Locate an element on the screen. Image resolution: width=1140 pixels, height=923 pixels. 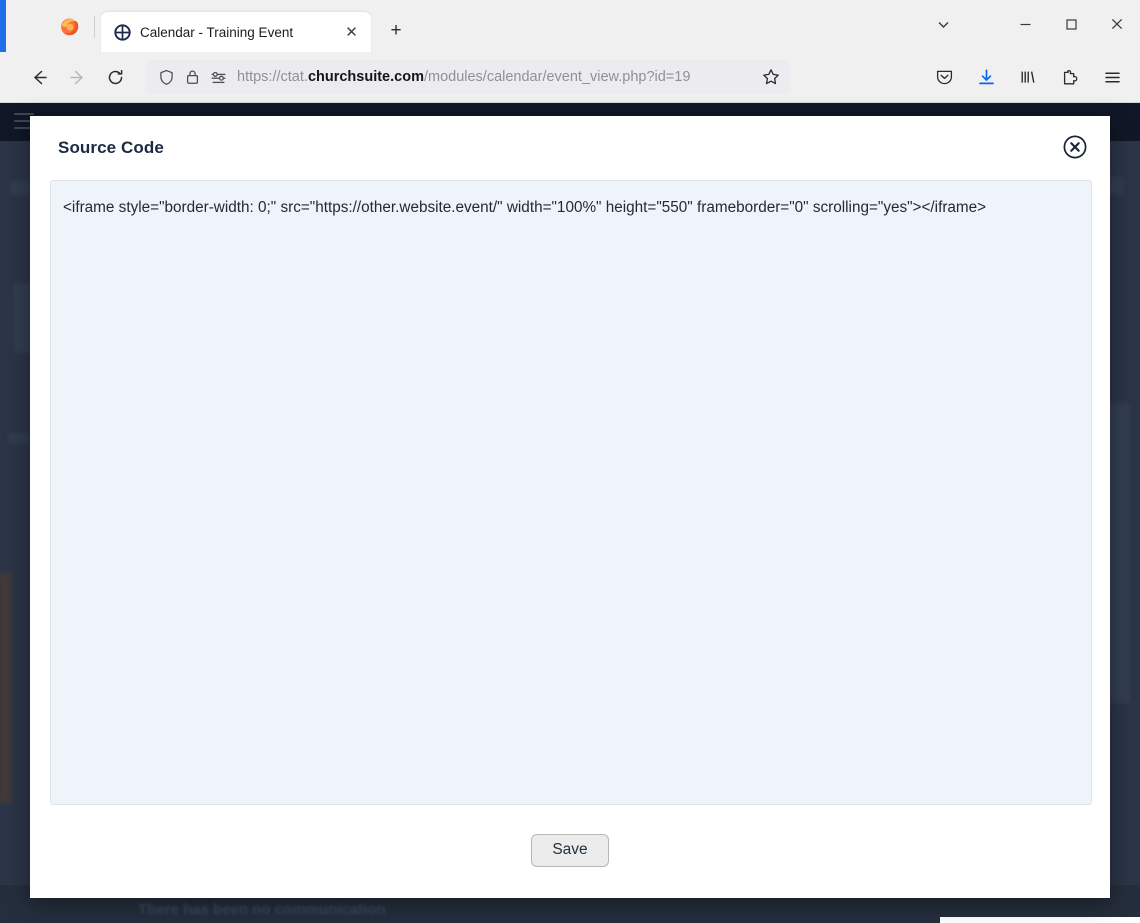
url-path: /modules/calendar/event_view.php?id=19 is located at coordinates (557, 77).